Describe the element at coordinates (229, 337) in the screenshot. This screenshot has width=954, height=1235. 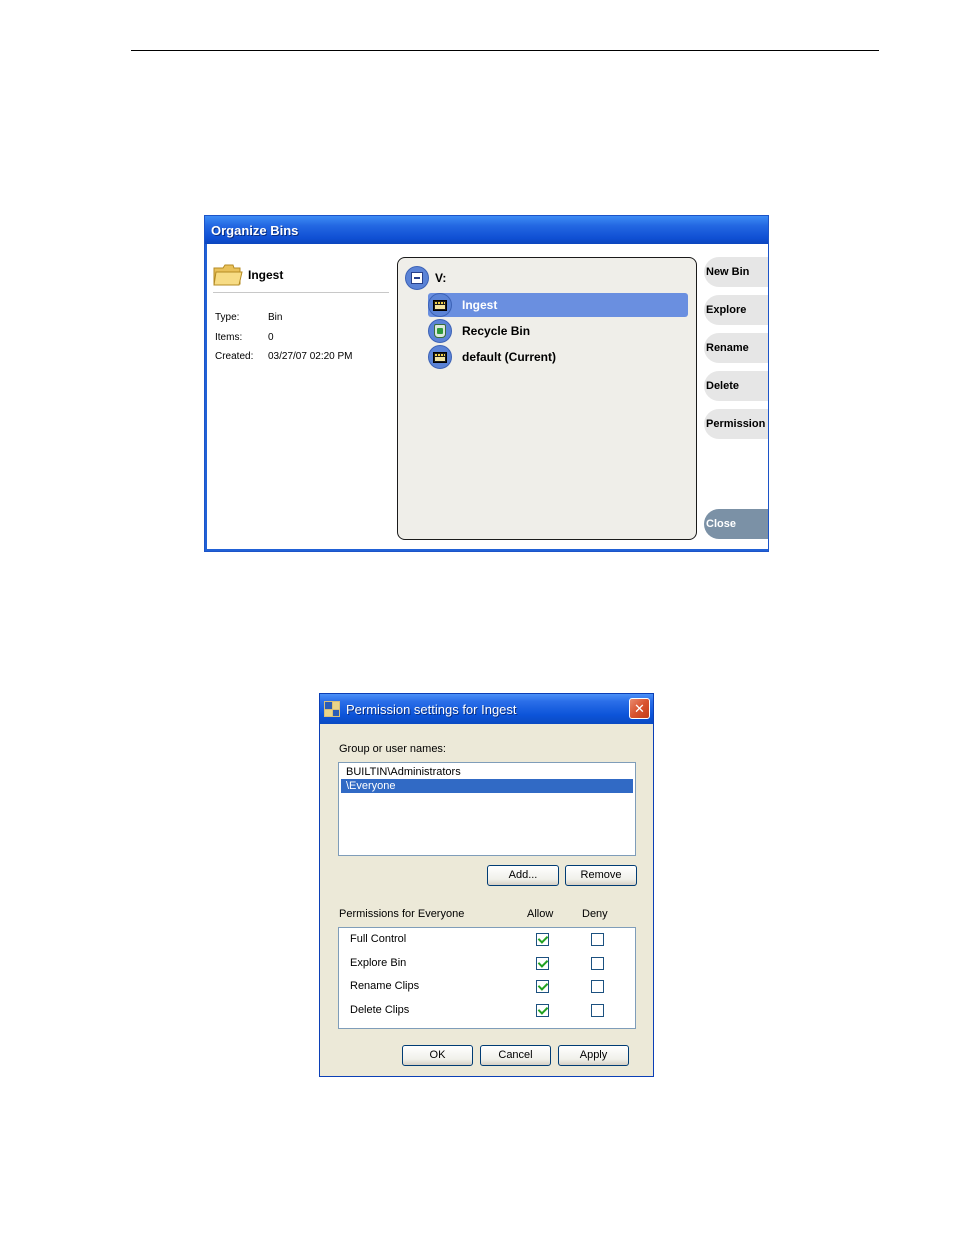
I see `property-label: Items:` at that location.